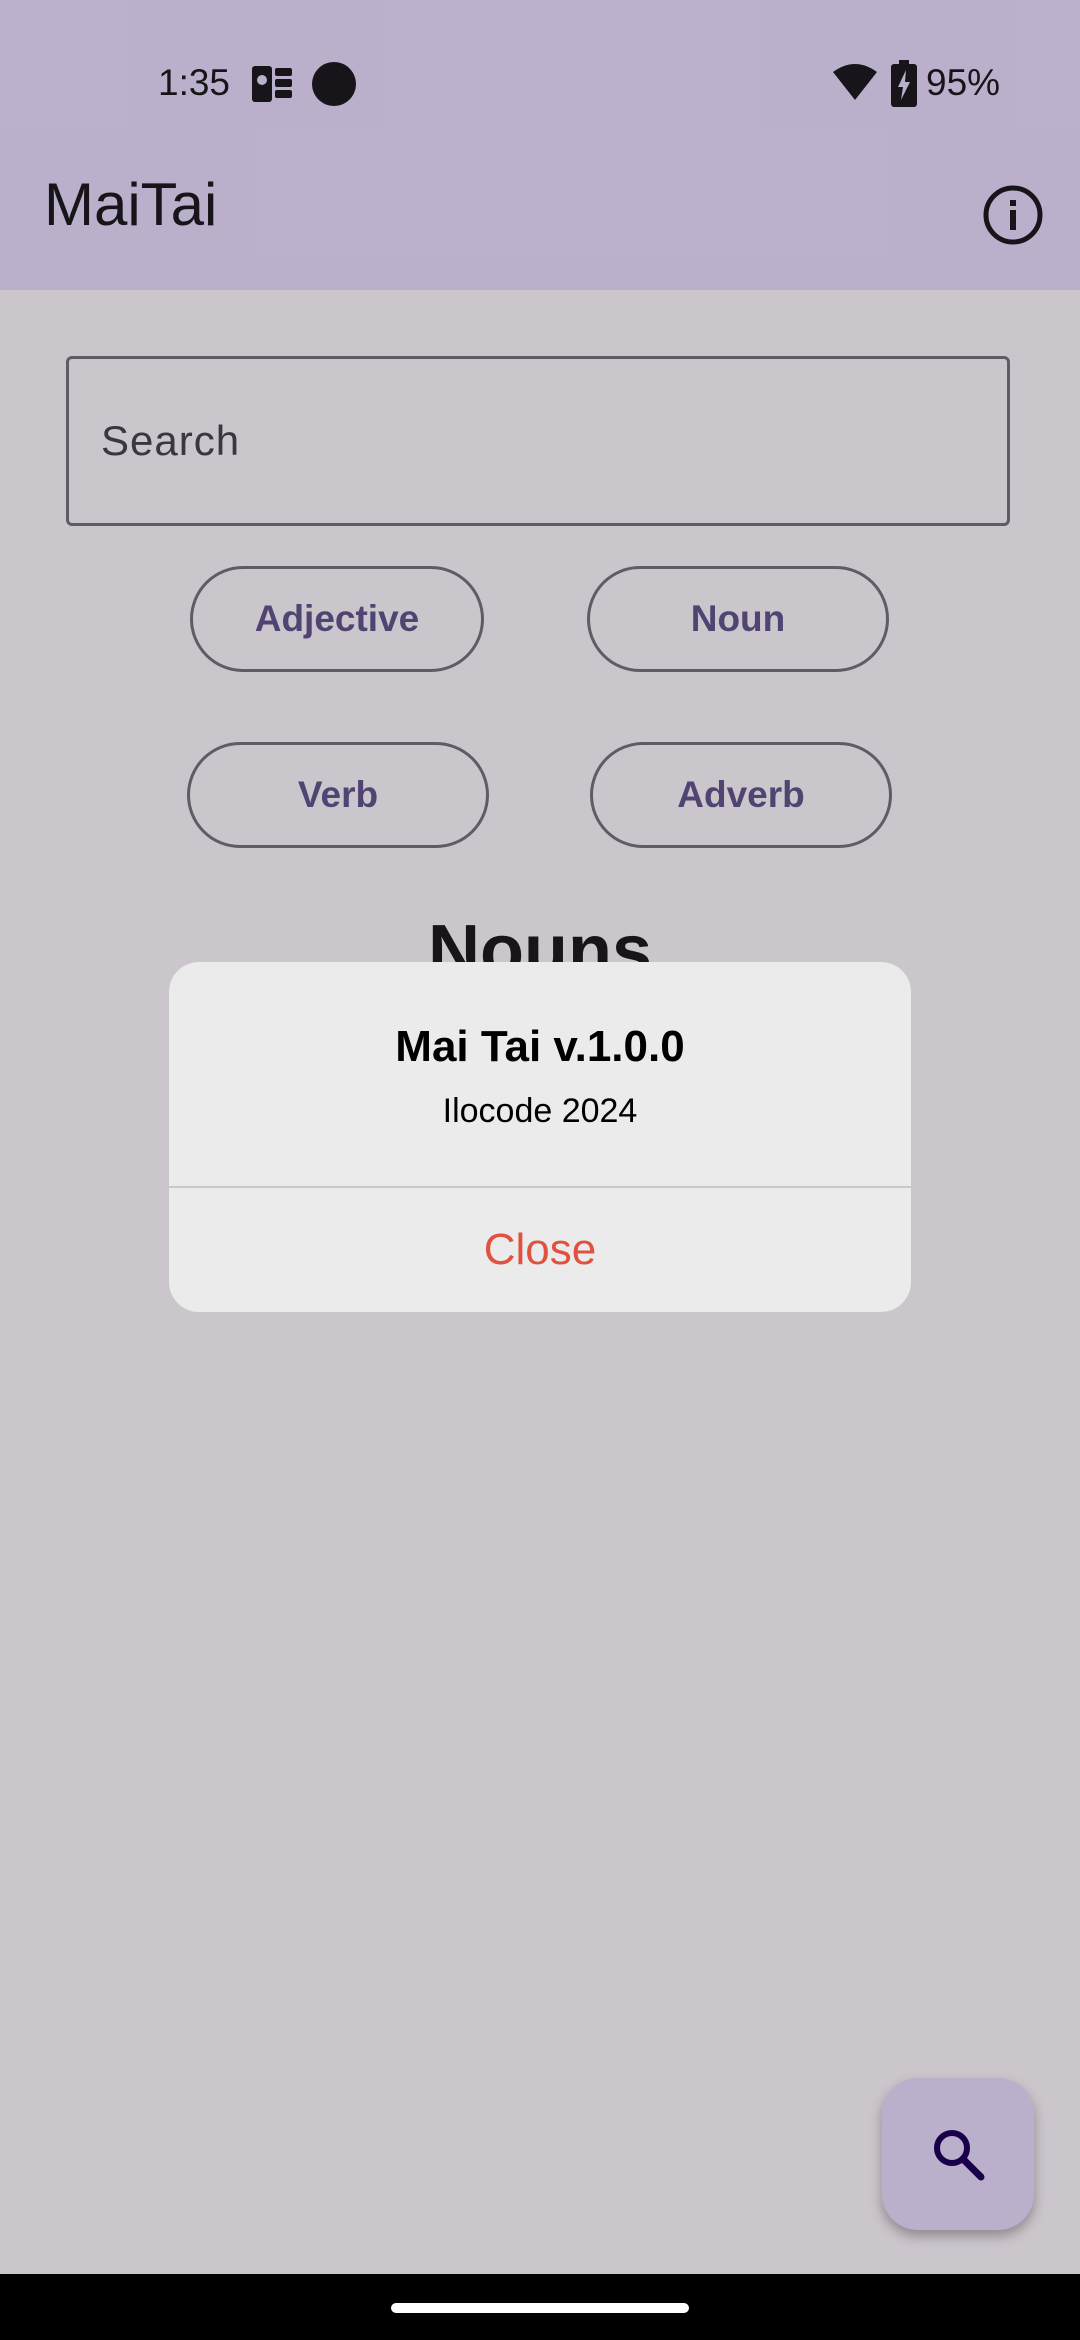  Describe the element at coordinates (540, 1046) in the screenshot. I see `dialog-title: Mai Tai v.1.0.0` at that location.